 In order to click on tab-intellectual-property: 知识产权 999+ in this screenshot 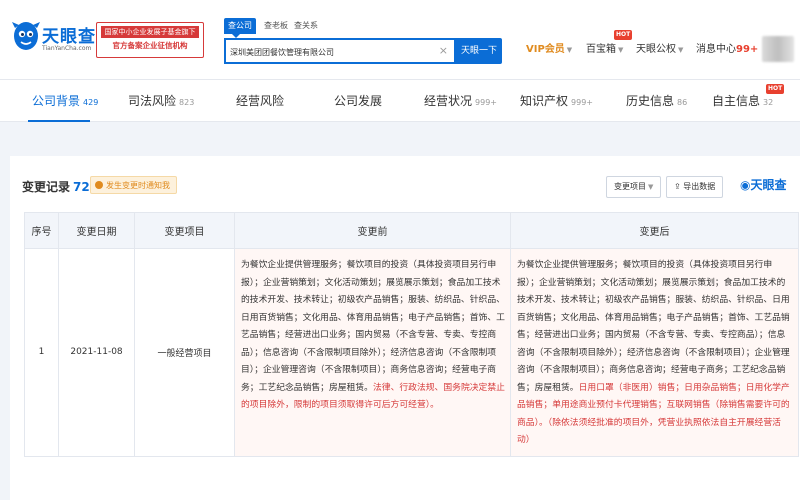, I will do `click(556, 101)`.